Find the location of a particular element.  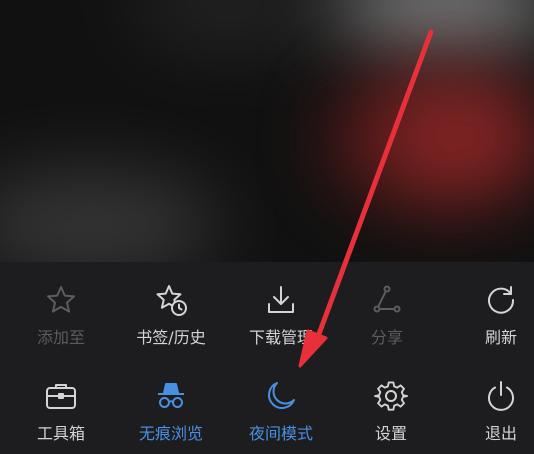

menu-item-bookmarks-history: 书签/历史 is located at coordinates (171, 310).